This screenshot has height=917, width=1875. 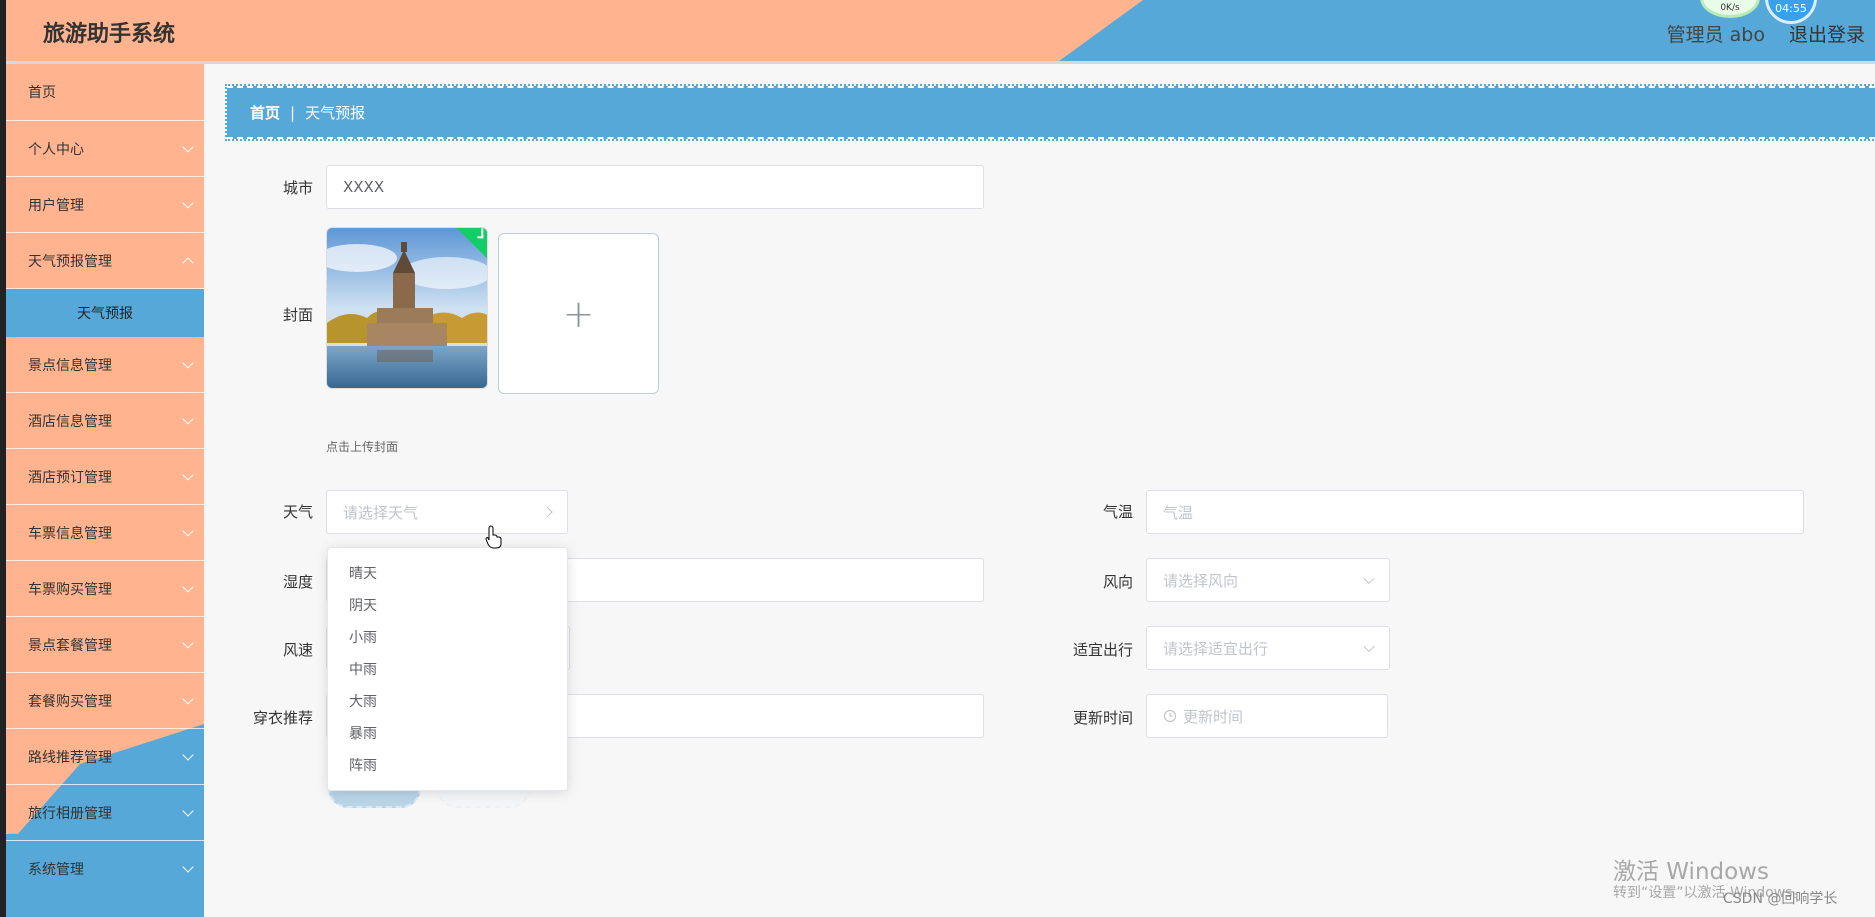 What do you see at coordinates (1475, 512) in the screenshot?
I see `temperature-input: 气温` at bounding box center [1475, 512].